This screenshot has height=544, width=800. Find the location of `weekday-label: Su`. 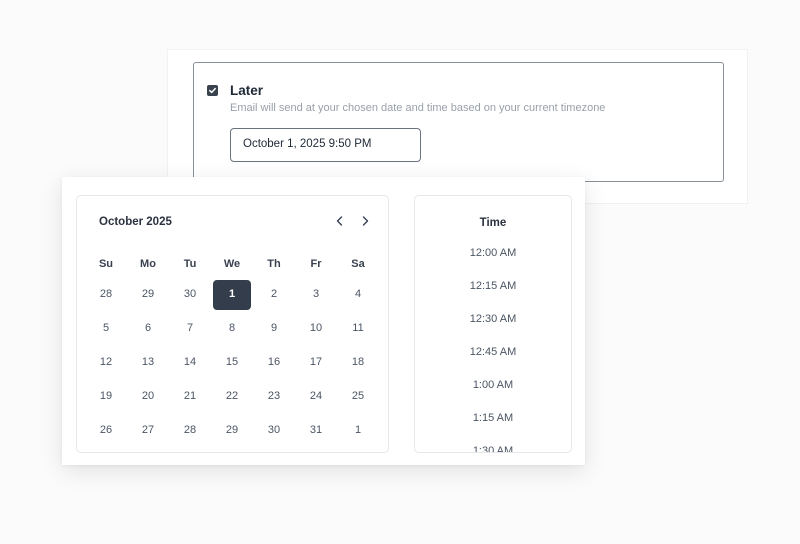

weekday-label: Su is located at coordinates (106, 264).